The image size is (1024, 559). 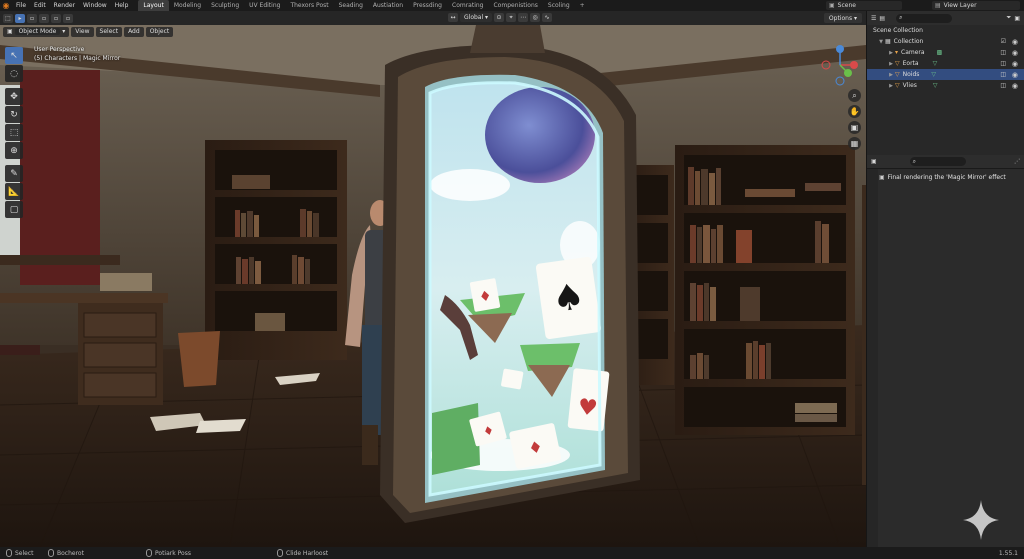 I want to click on options-dropdown: Options ▾, so click(x=842, y=18).